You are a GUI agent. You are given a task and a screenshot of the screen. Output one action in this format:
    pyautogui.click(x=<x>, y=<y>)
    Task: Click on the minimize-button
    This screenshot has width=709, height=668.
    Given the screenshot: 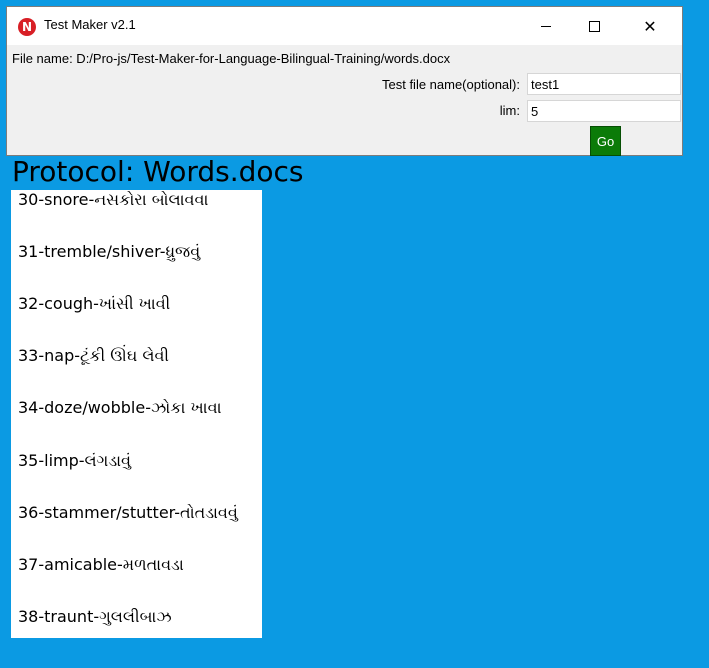 What is the action you would take?
    pyautogui.click(x=546, y=26)
    